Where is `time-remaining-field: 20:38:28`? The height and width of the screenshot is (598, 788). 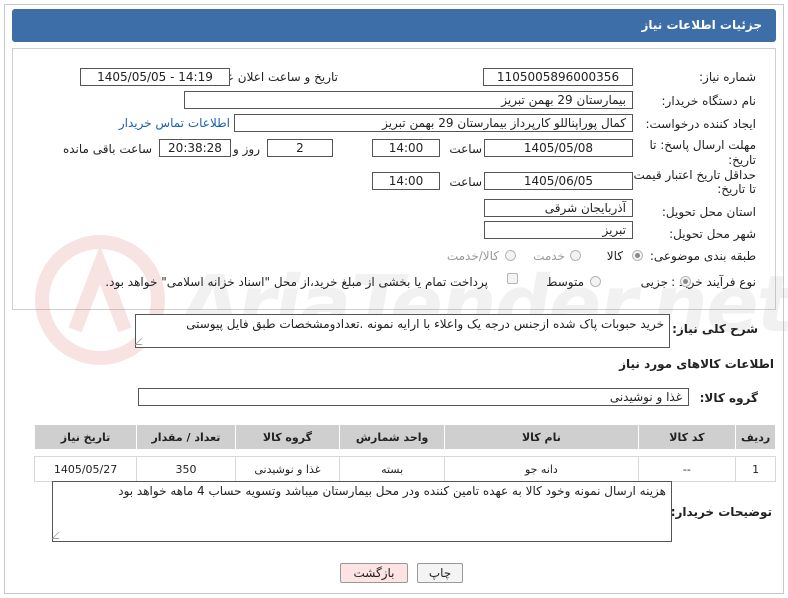
time-remaining-field: 20:38:28 is located at coordinates (195, 148).